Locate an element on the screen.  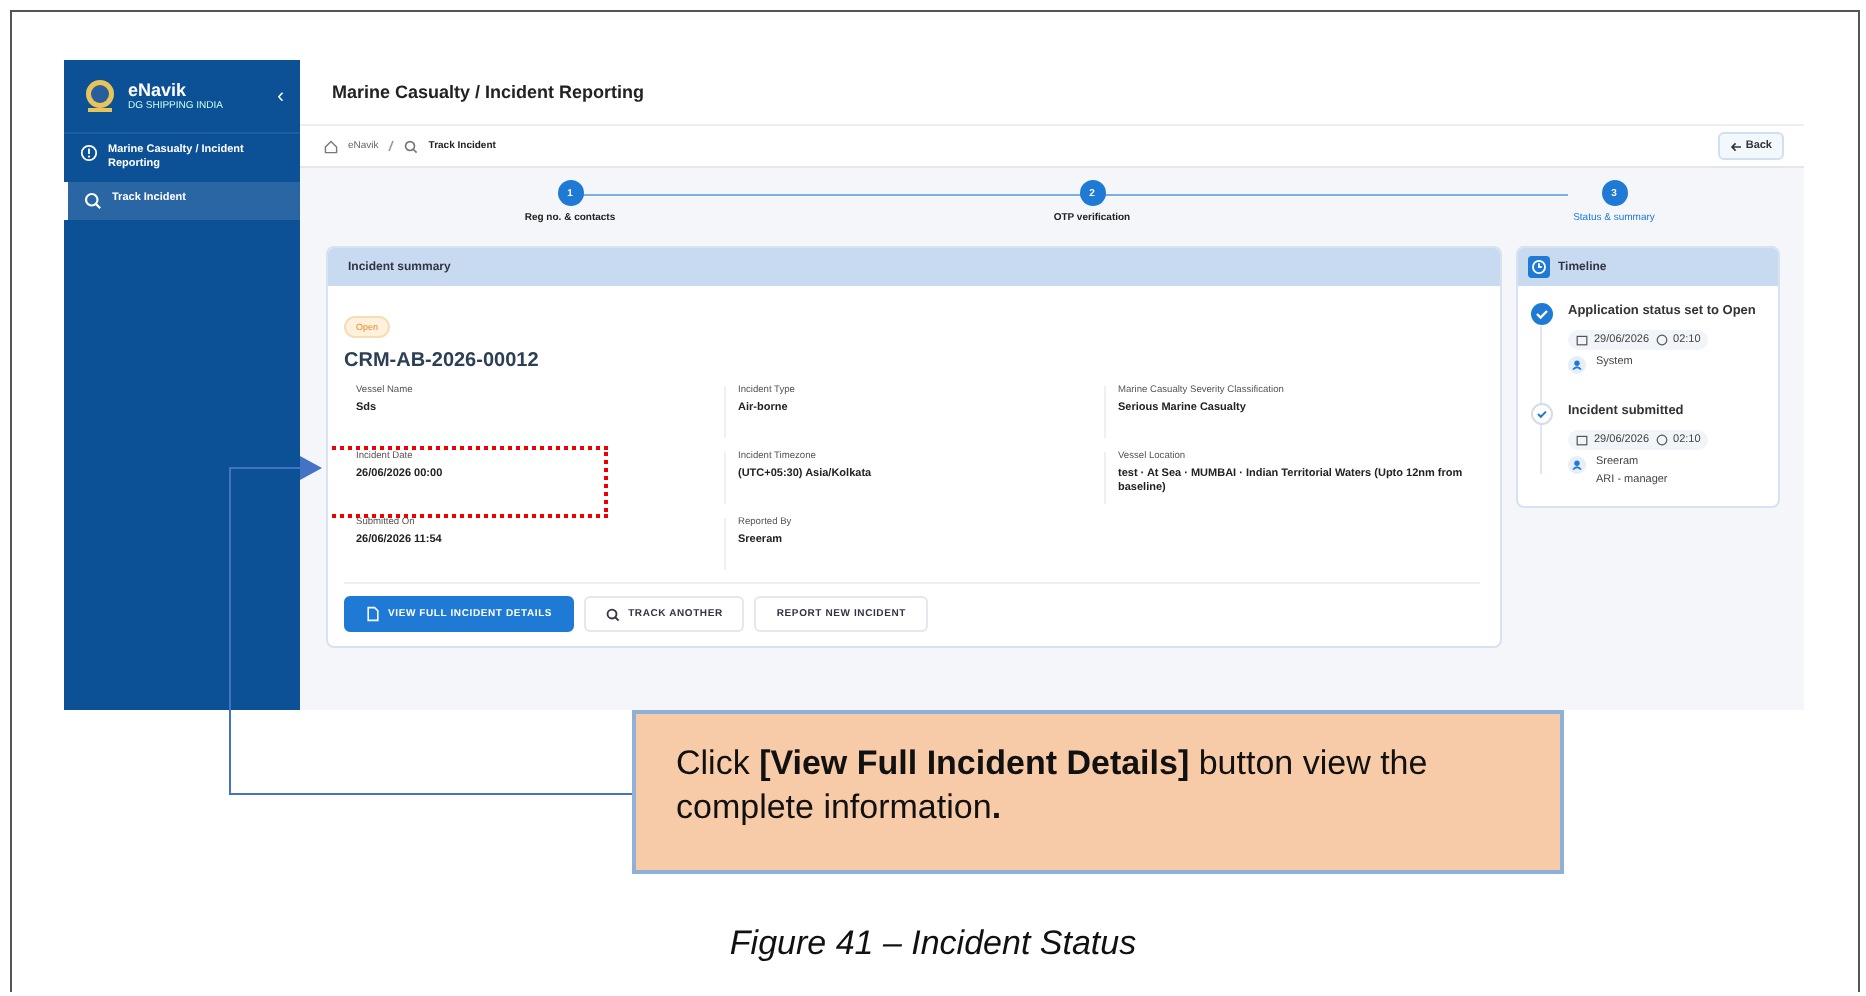
home-icon is located at coordinates (331, 146).